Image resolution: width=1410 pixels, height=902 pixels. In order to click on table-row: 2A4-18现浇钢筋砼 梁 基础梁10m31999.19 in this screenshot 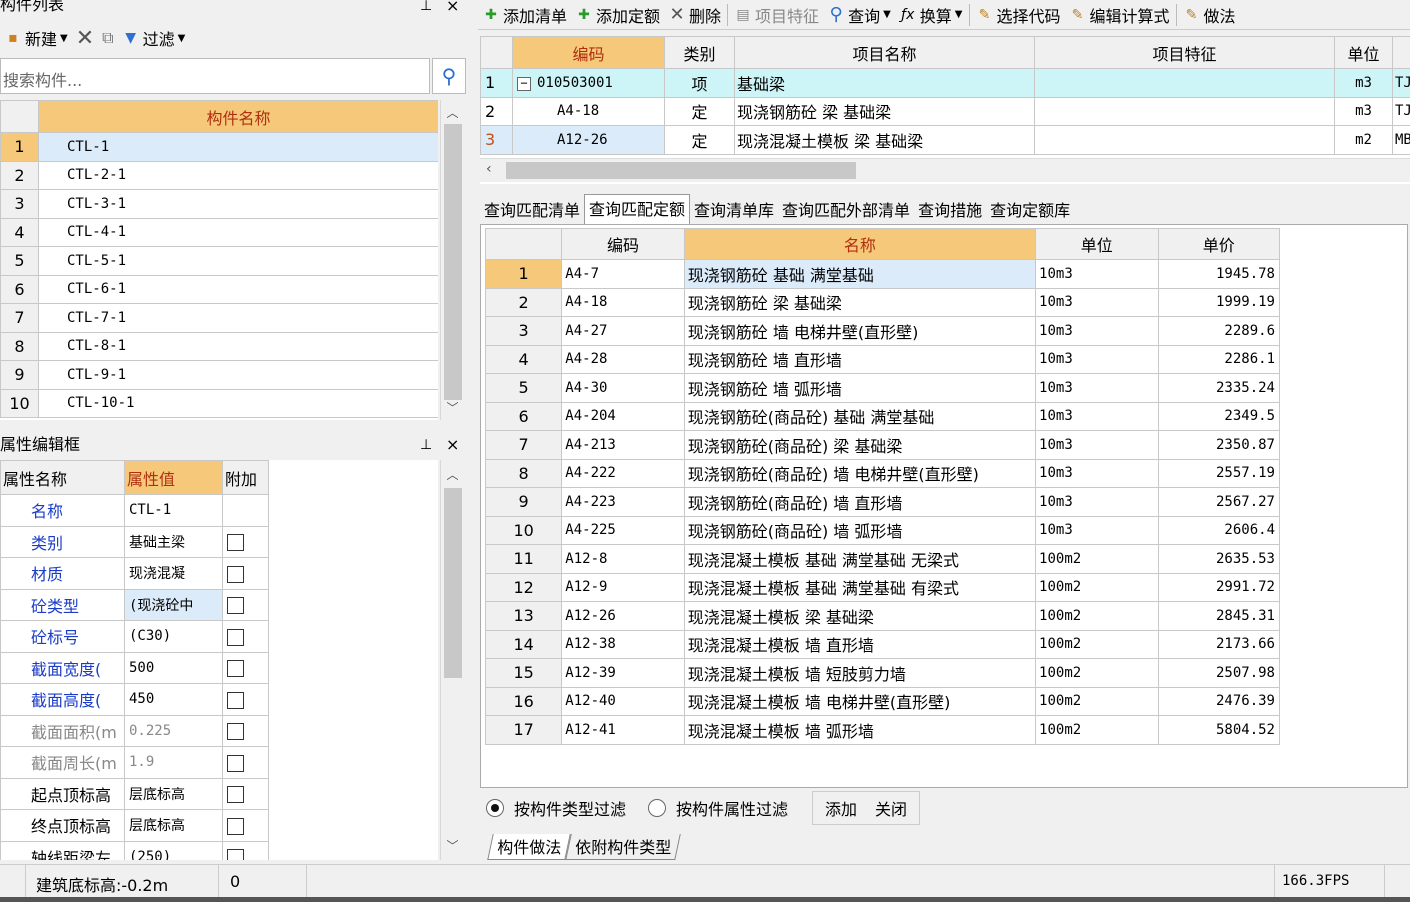, I will do `click(883, 302)`.